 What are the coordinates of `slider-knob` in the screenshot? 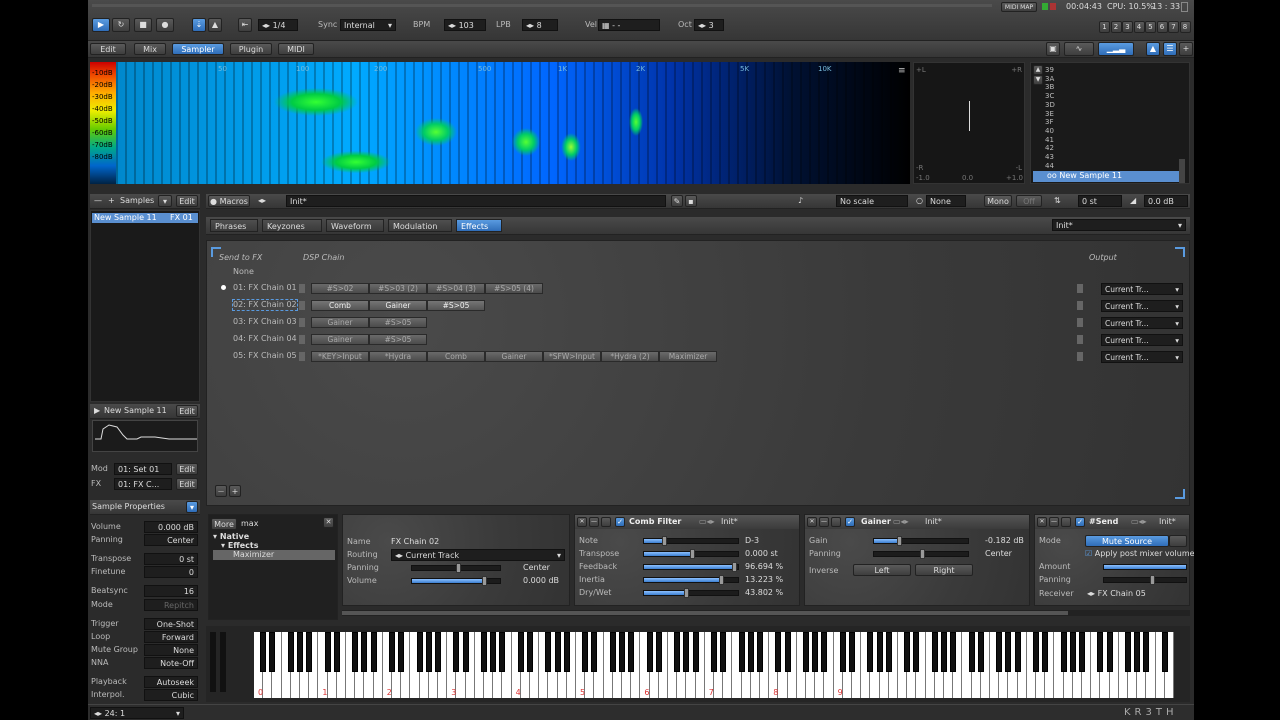 It's located at (692, 554).